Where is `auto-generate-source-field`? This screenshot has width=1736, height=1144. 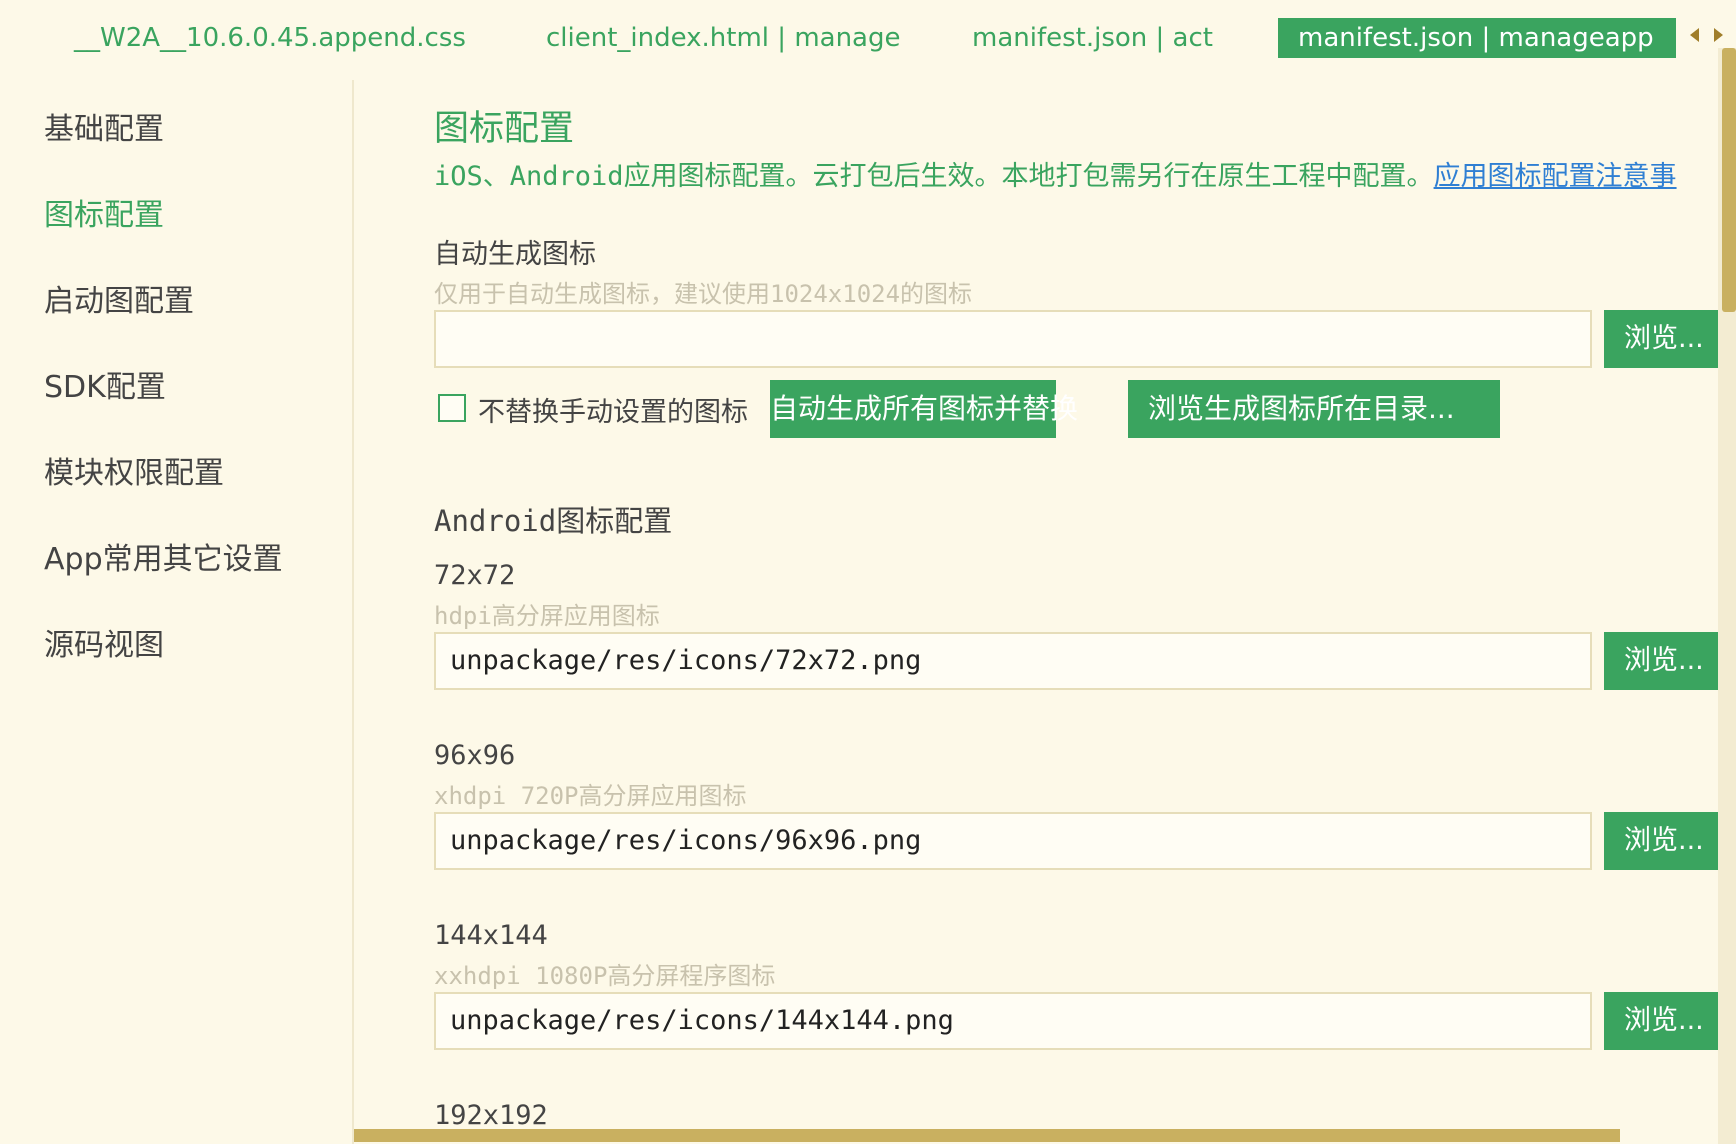 auto-generate-source-field is located at coordinates (1013, 339).